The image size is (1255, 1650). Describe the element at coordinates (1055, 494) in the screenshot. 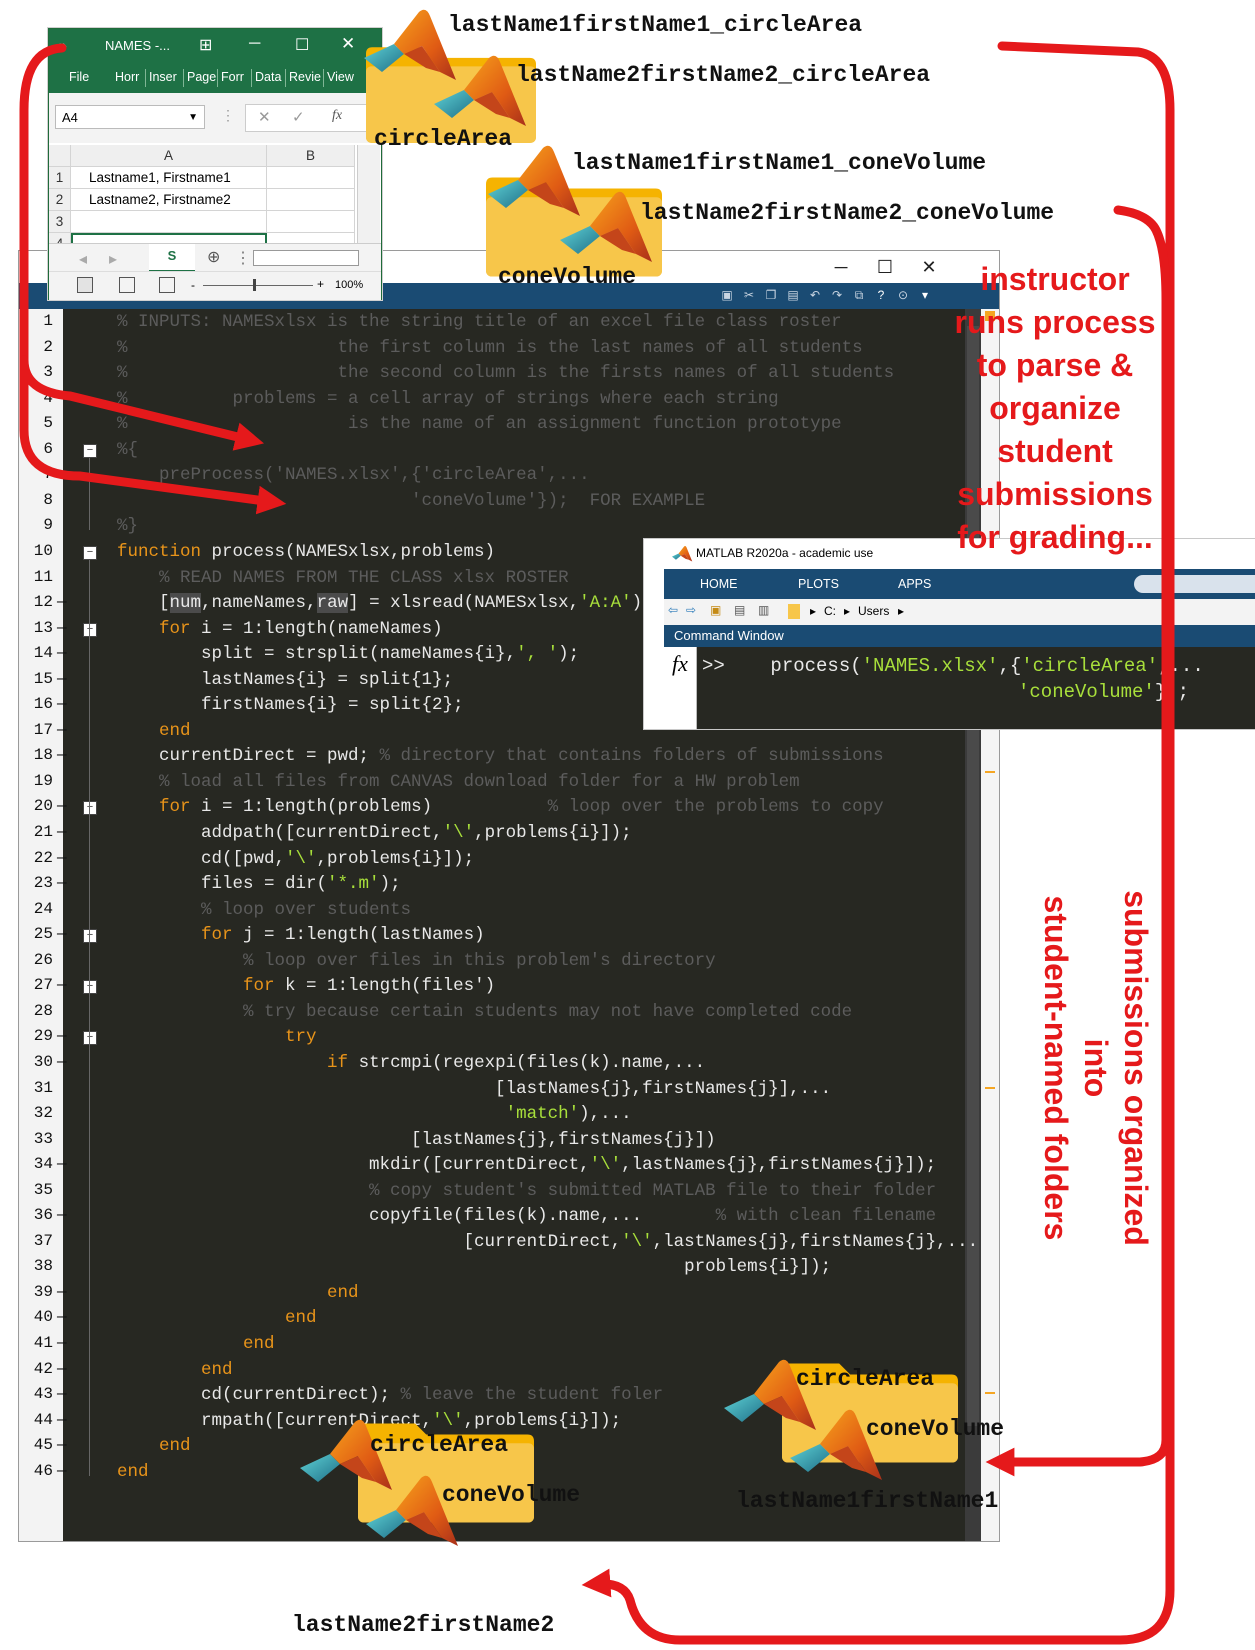

I see `annotation-line: submissions` at that location.